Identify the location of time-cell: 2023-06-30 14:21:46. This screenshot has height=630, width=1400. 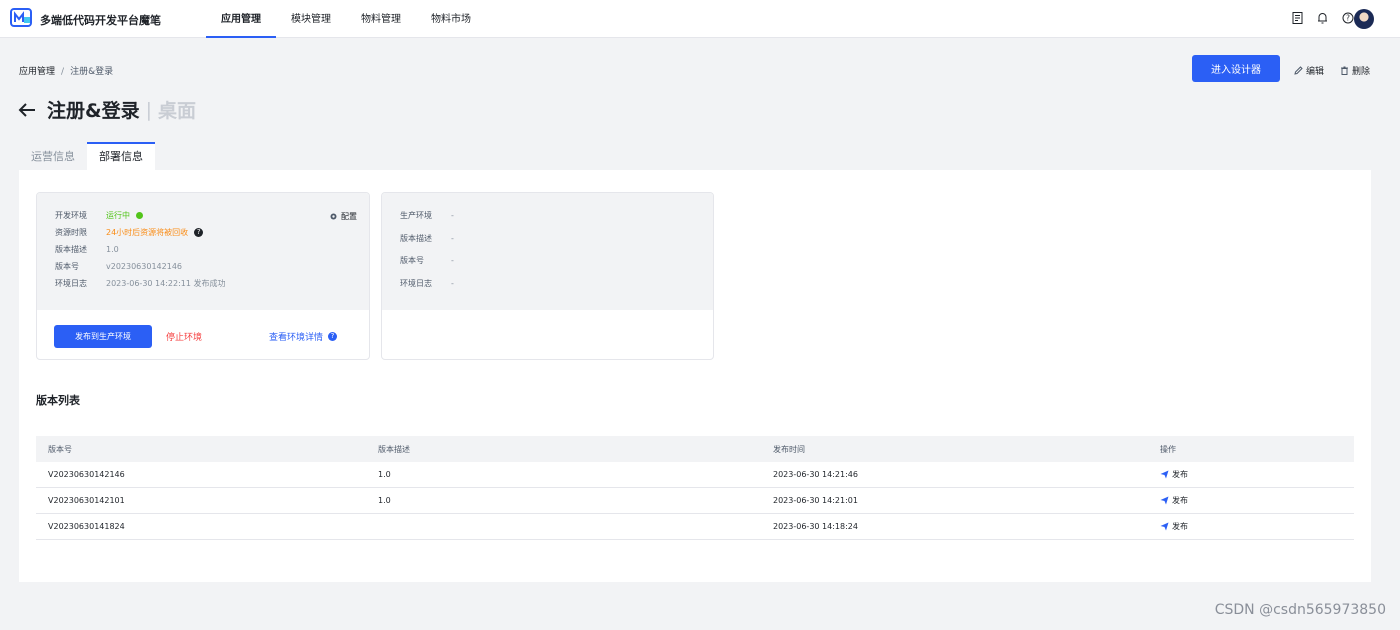
(815, 474).